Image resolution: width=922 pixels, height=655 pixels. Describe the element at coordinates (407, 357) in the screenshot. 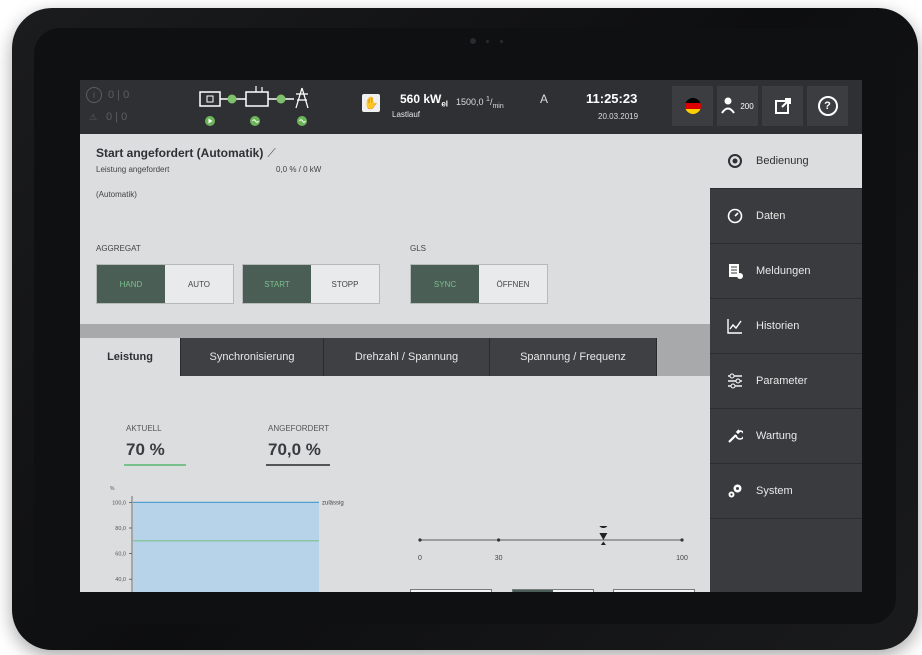

I see `tab-drehzahl-spannung: Drehzahl / Spannung` at that location.